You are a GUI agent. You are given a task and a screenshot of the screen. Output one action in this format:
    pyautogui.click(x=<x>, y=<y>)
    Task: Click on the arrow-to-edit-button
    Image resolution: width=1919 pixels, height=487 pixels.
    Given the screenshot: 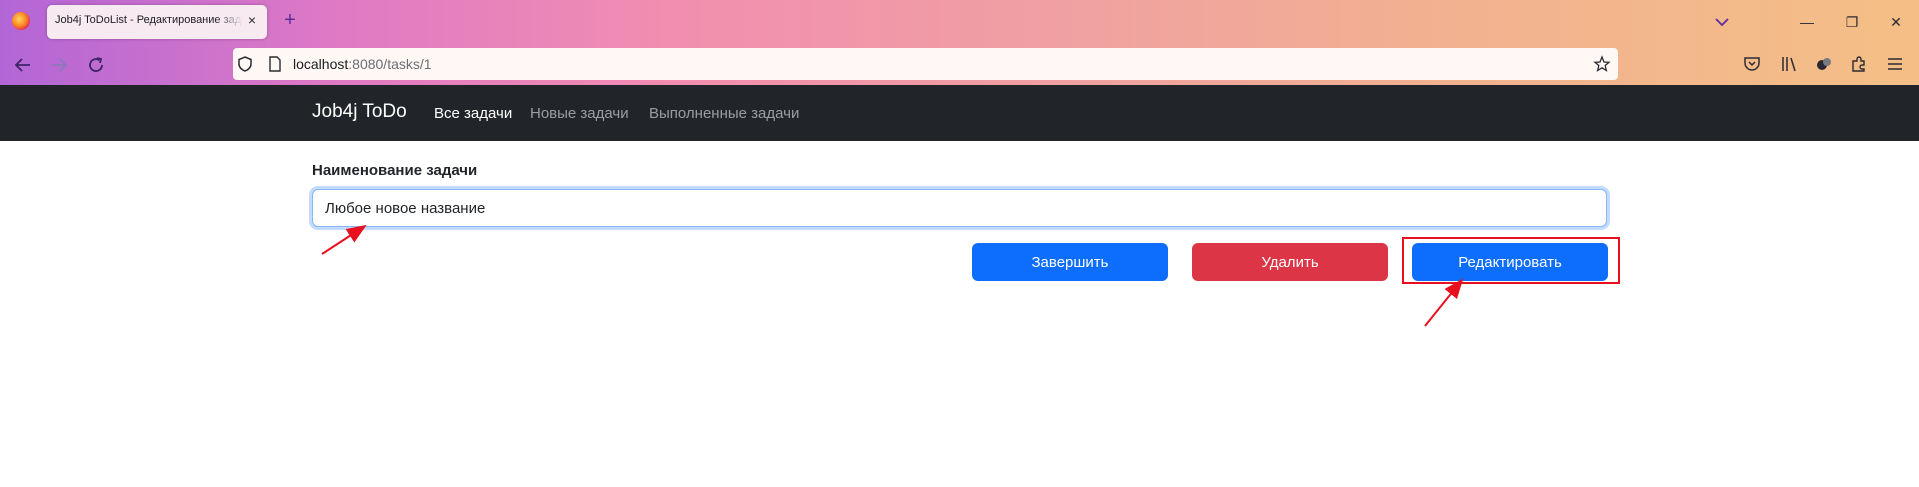 What is the action you would take?
    pyautogui.click(x=1444, y=302)
    